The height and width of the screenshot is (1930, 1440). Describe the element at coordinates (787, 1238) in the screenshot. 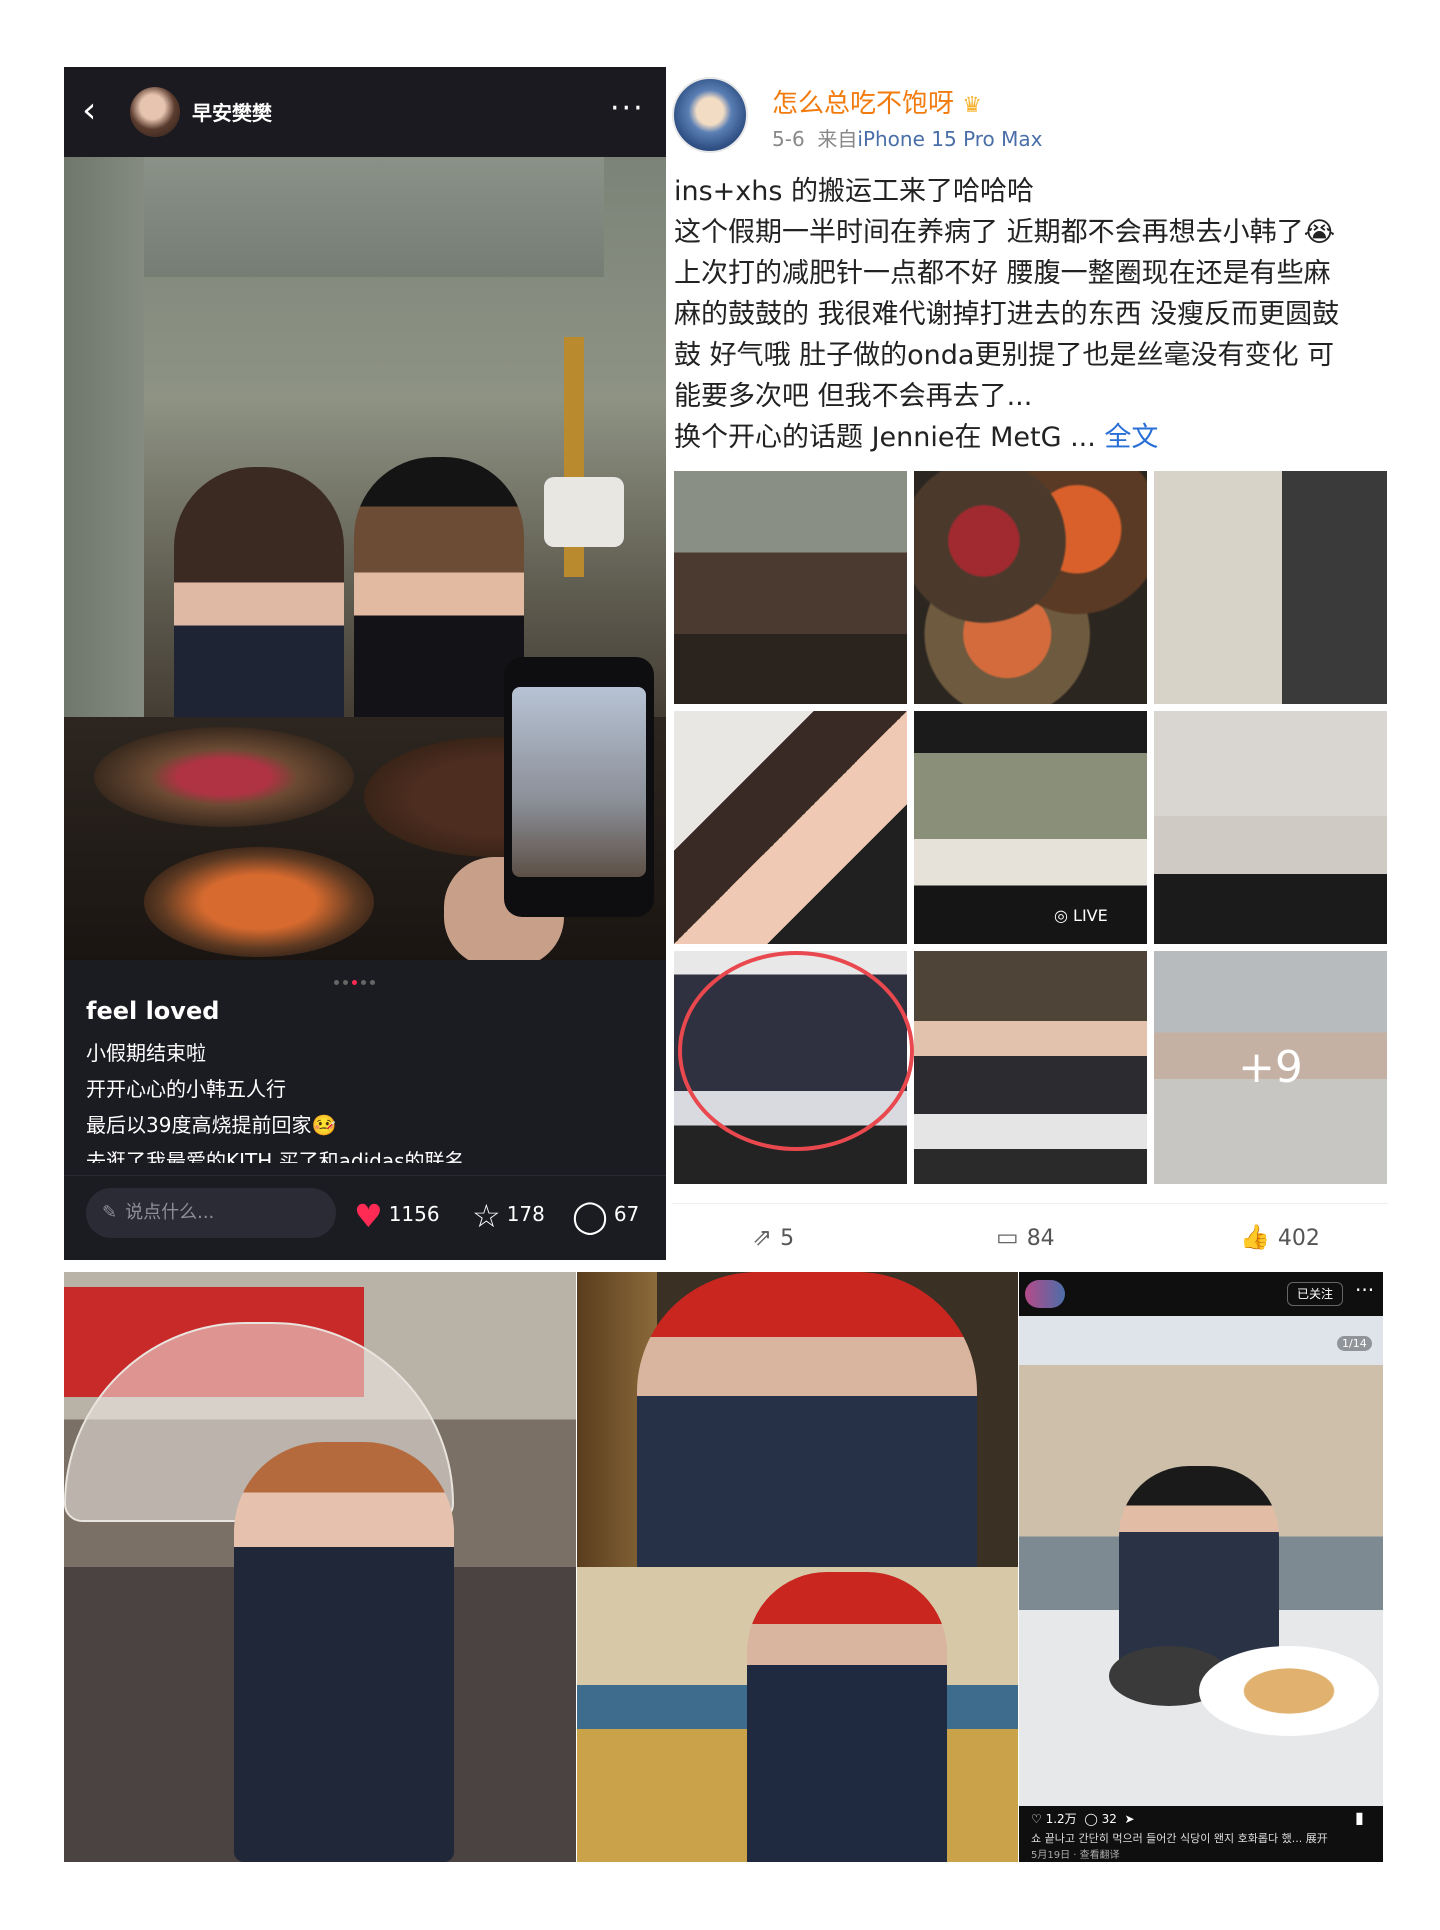

I see `repost-count: 5` at that location.